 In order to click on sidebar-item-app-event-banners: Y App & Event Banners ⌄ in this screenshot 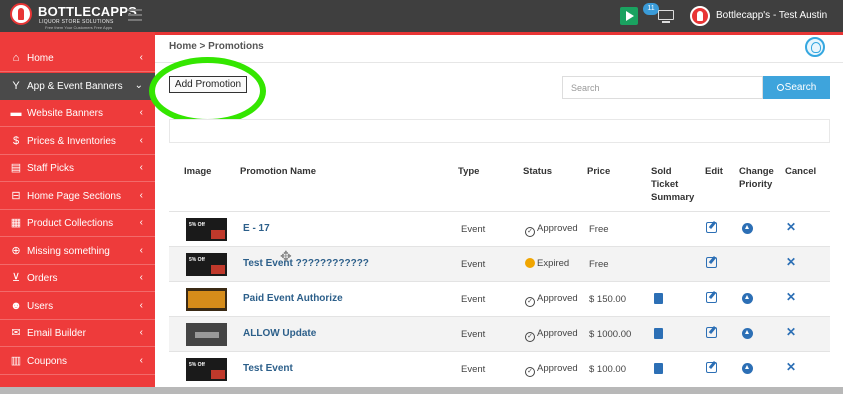, I will do `click(77, 86)`.